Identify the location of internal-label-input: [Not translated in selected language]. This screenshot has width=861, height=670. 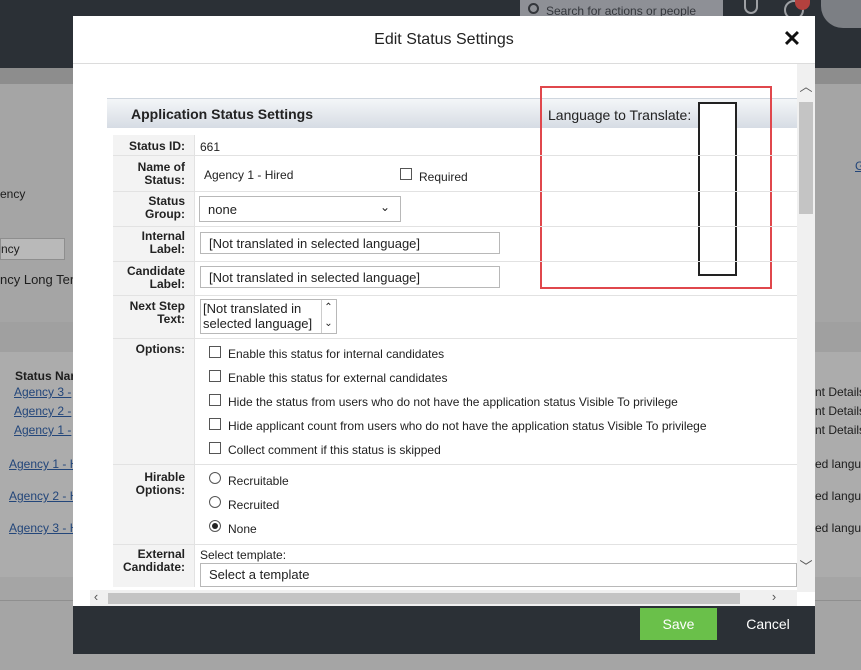
(350, 243).